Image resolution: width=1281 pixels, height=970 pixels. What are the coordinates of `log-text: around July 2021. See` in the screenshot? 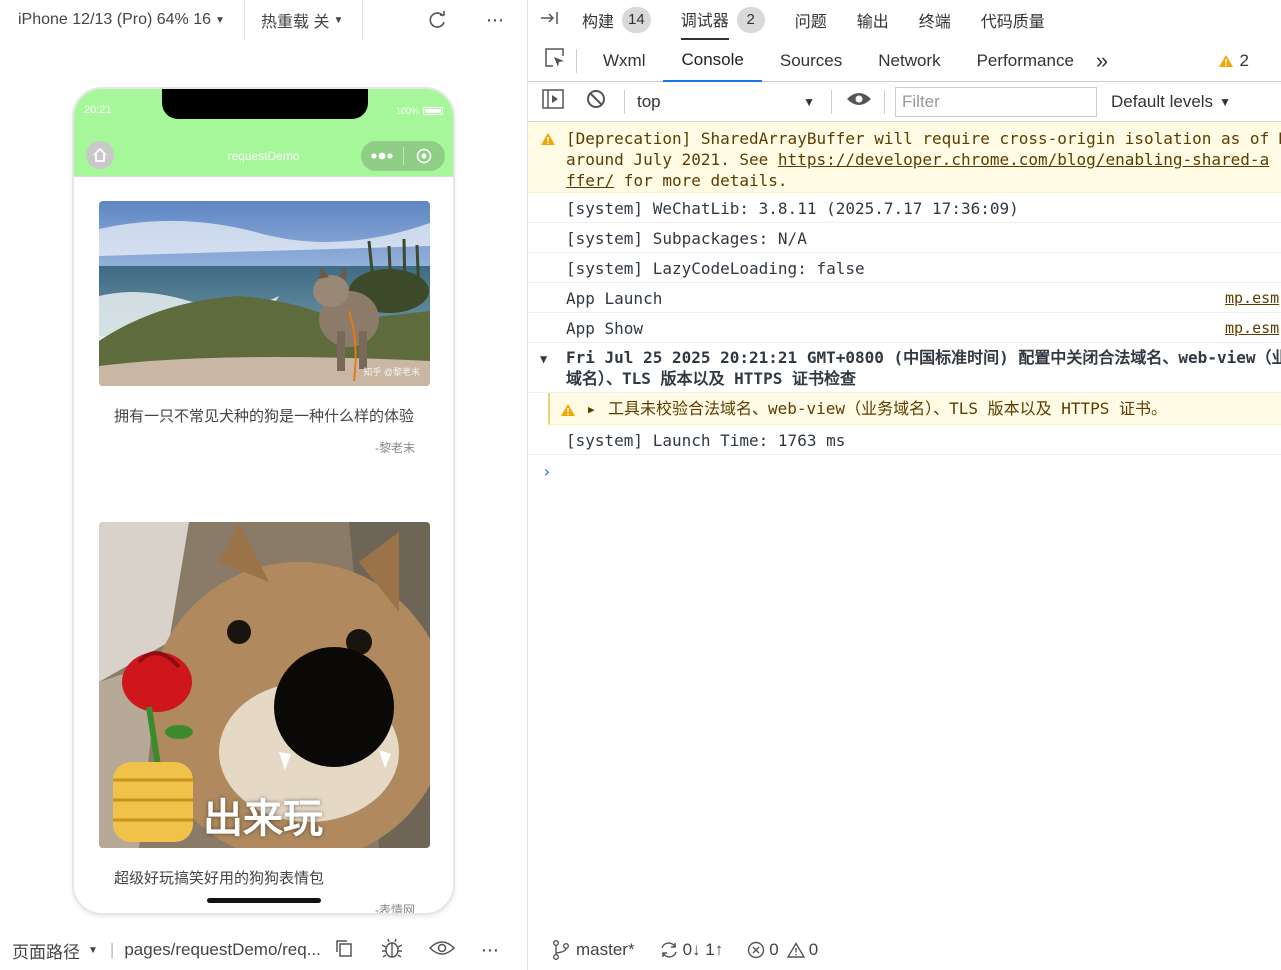 It's located at (672, 159).